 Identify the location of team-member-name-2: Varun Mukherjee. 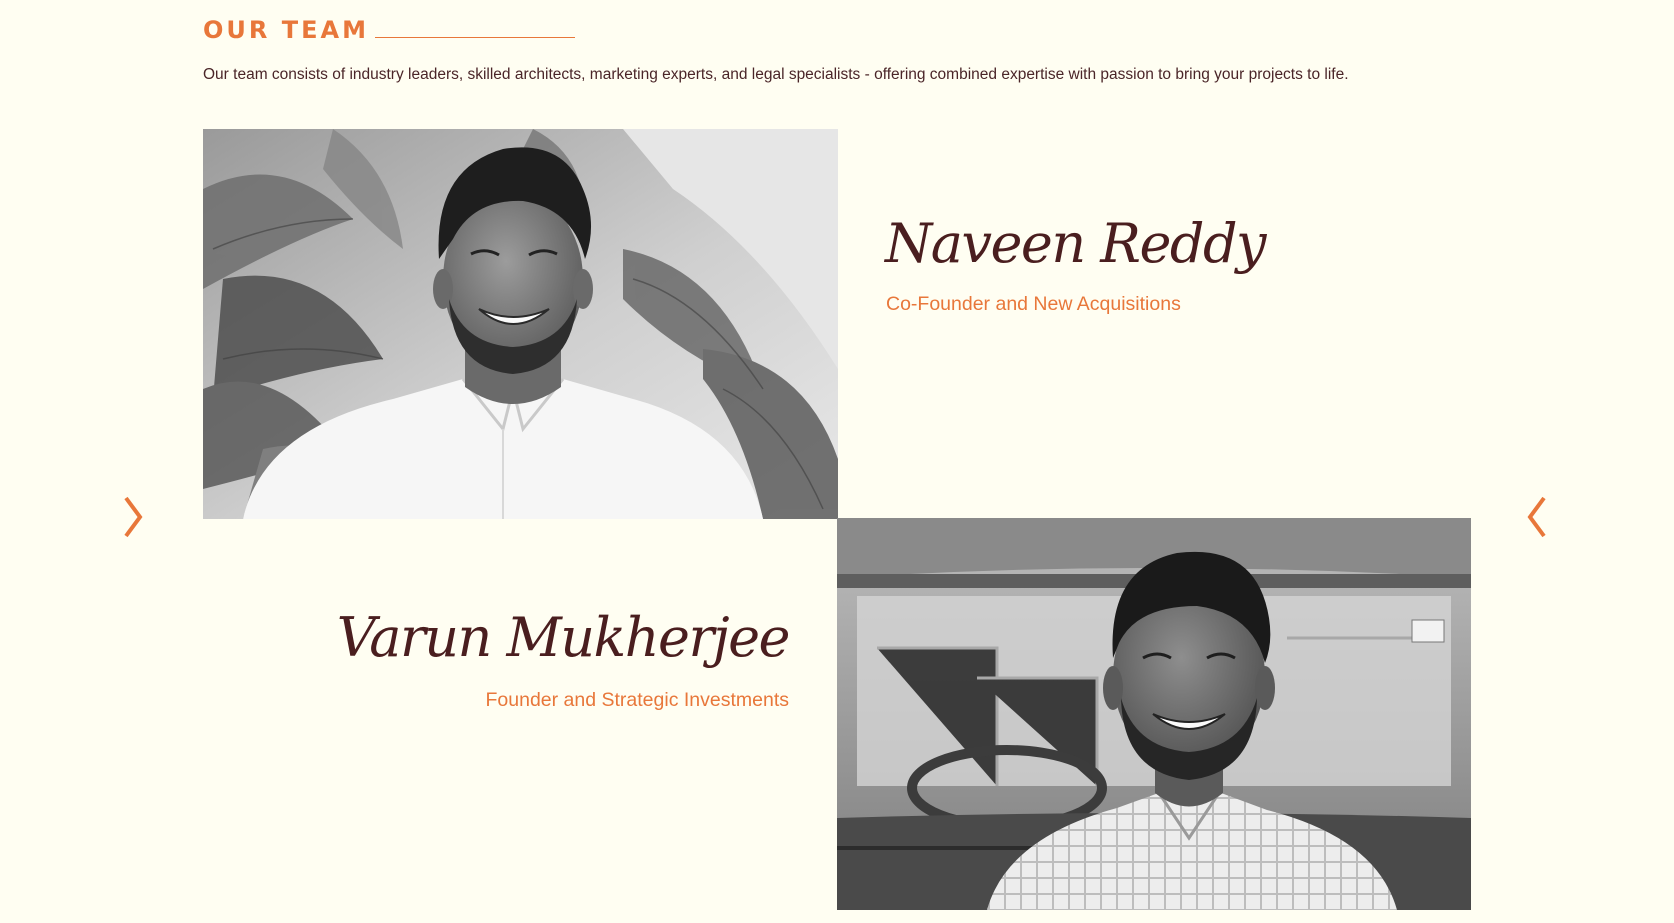
(563, 637).